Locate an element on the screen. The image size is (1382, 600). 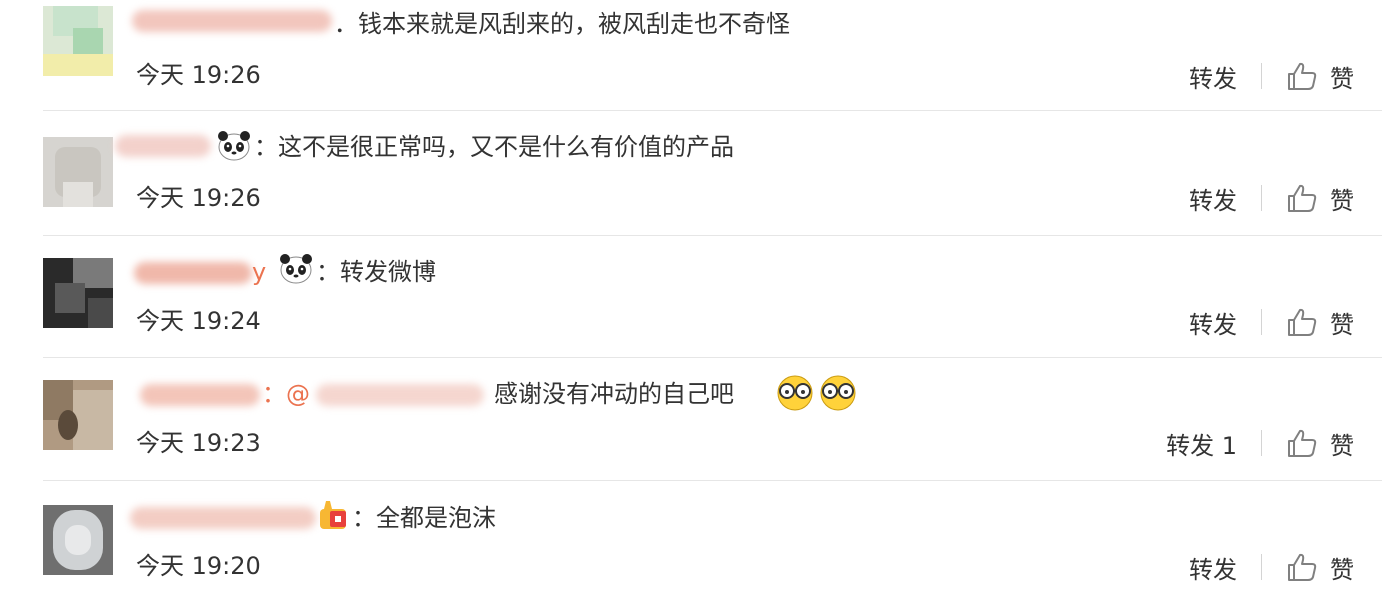
comment-text: ．钱本来就是风刮来的，被风刮走也不奇怪 is located at coordinates (562, 24).